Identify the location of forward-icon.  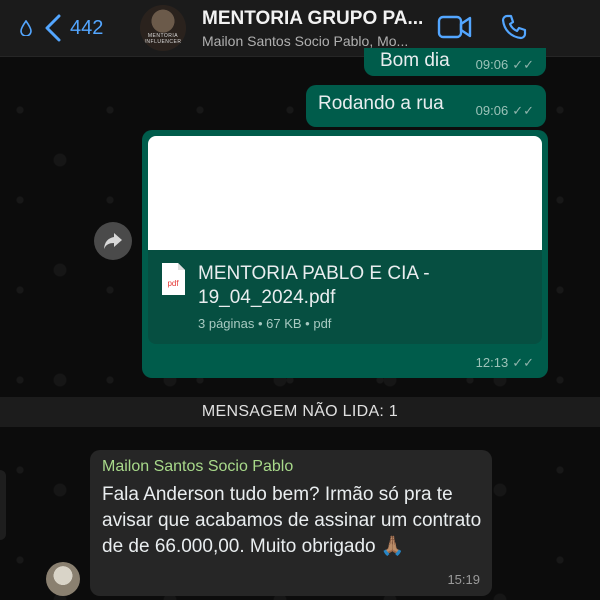
(113, 241).